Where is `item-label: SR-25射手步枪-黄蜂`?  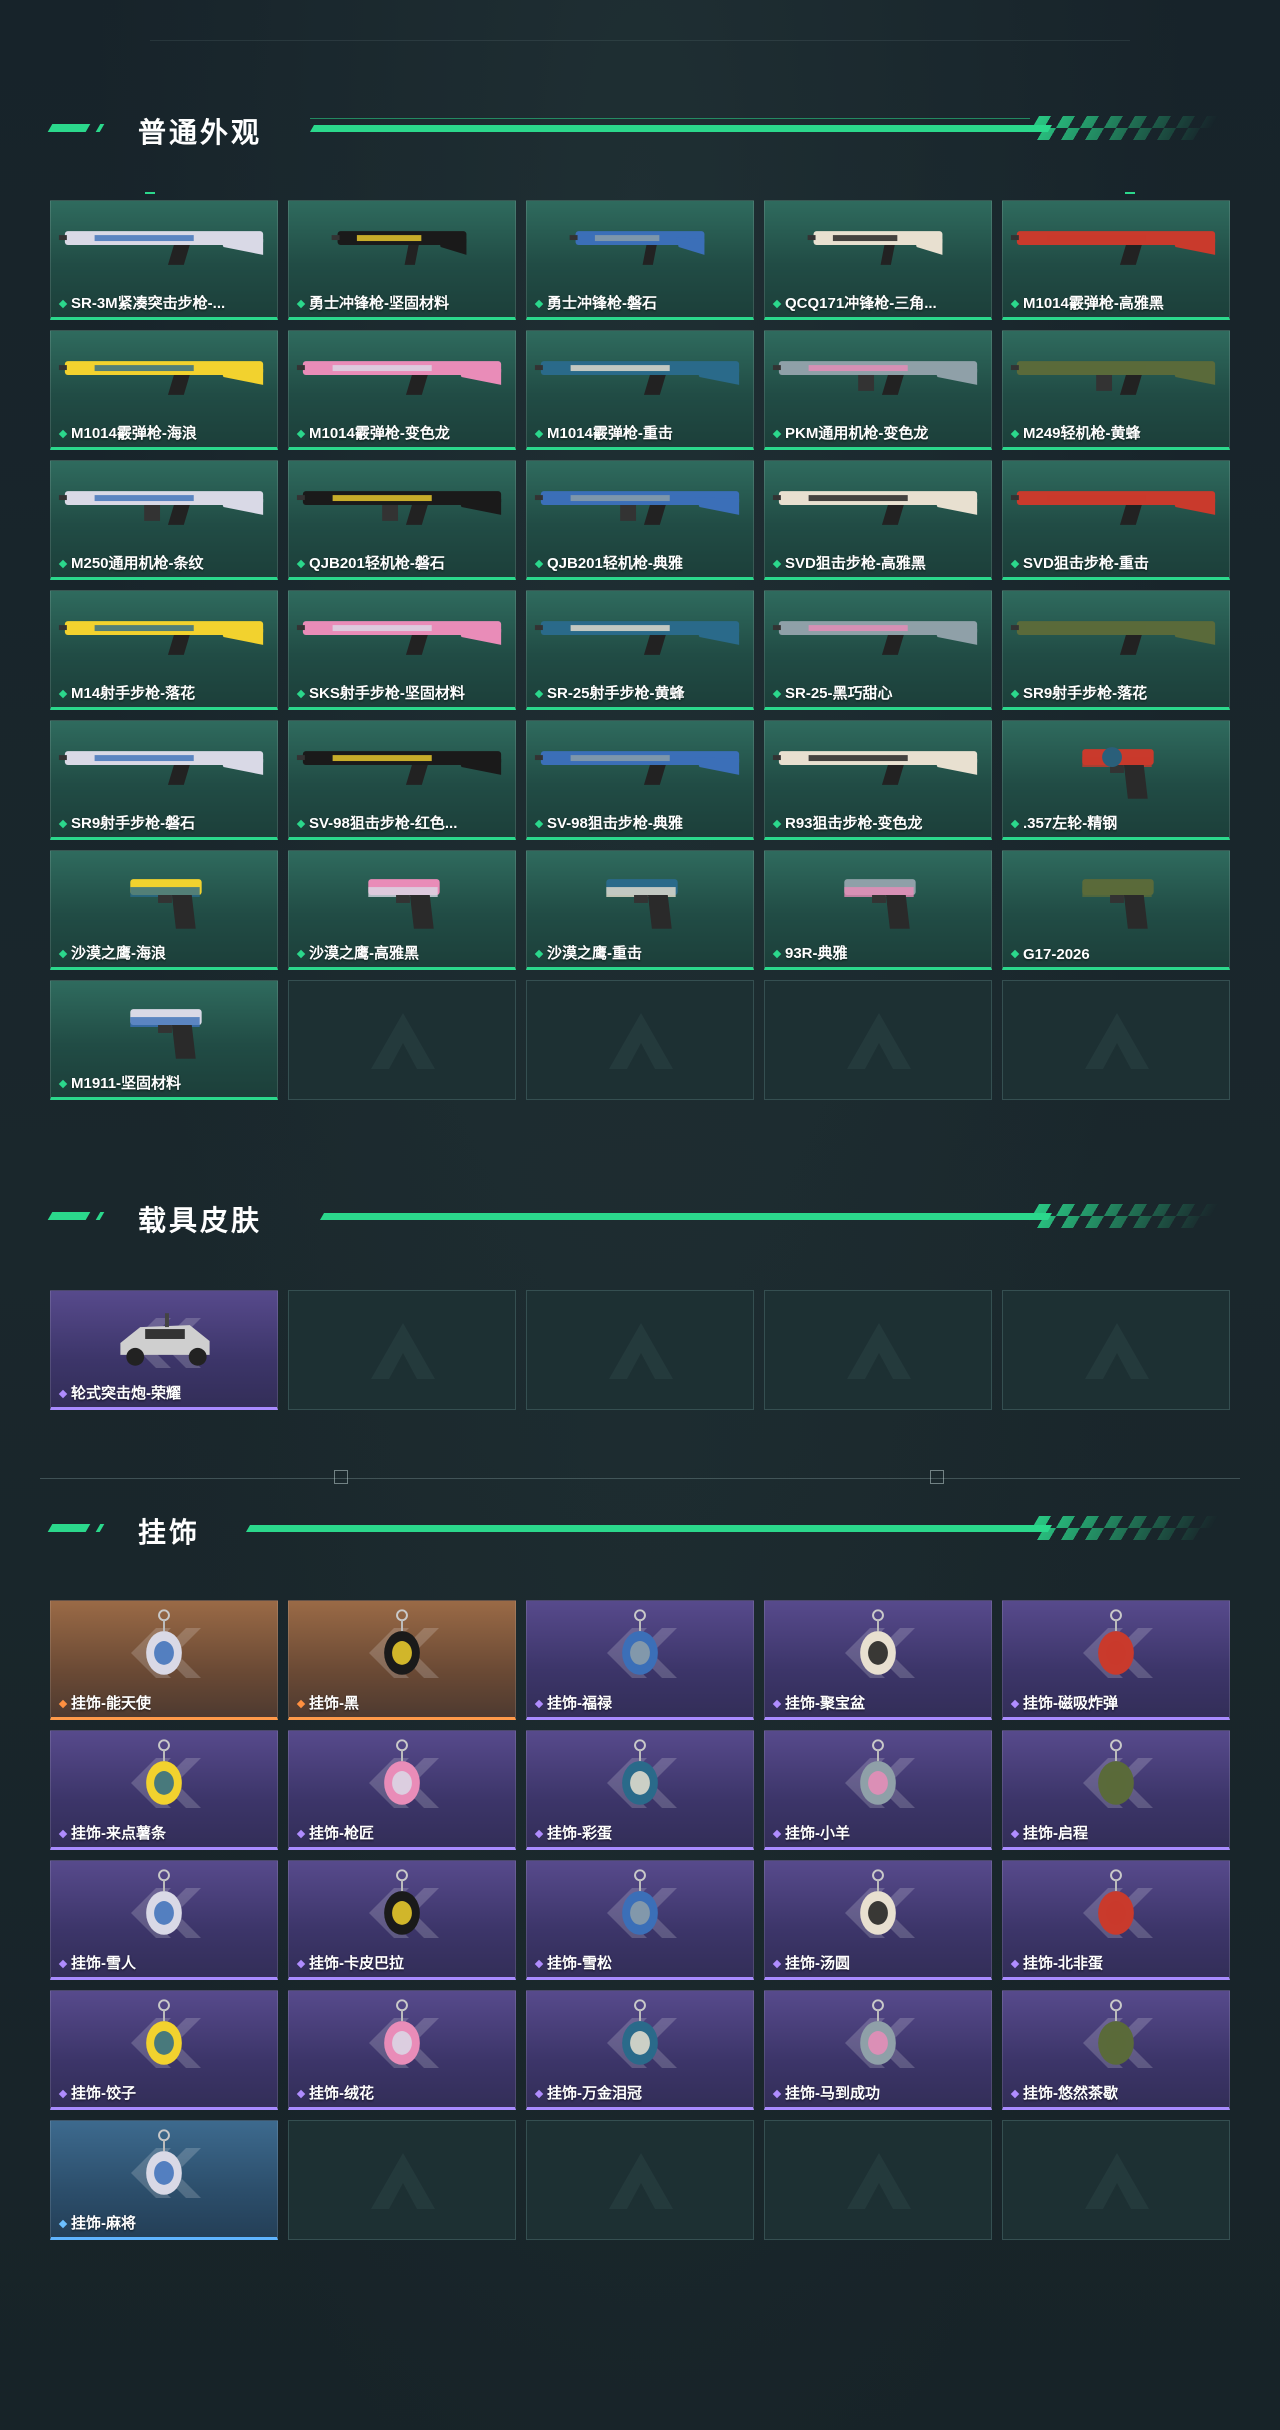 item-label: SR-25射手步枪-黄蜂 is located at coordinates (616, 693).